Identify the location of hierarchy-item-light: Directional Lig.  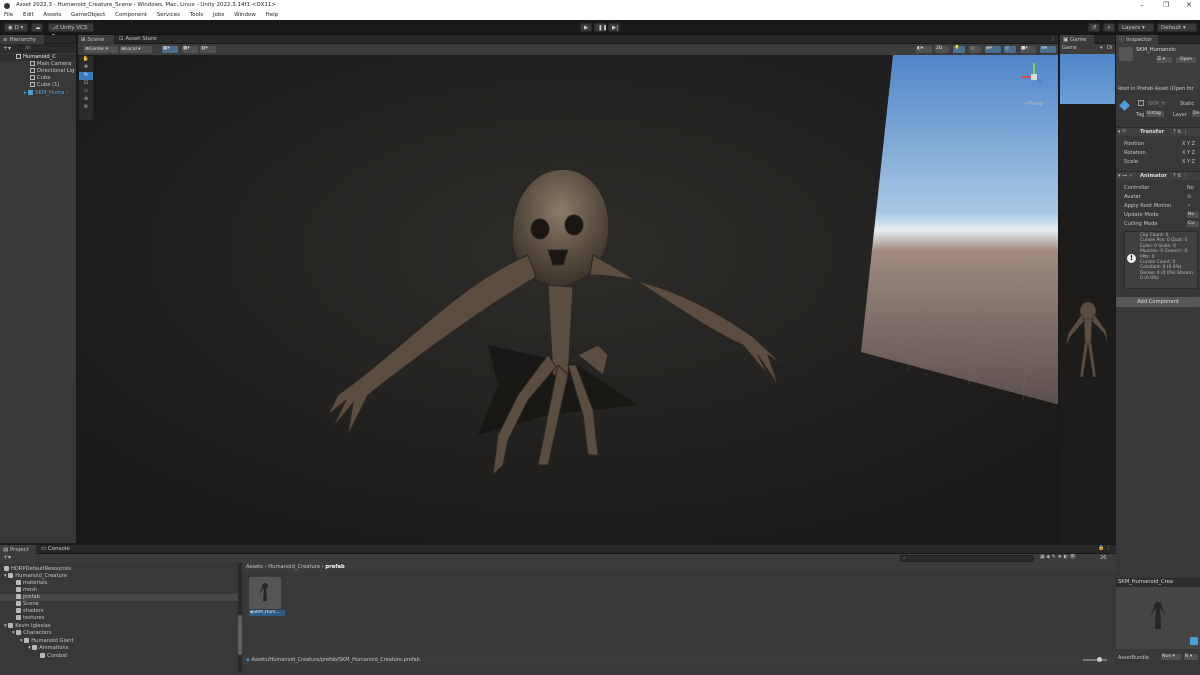
(37, 71).